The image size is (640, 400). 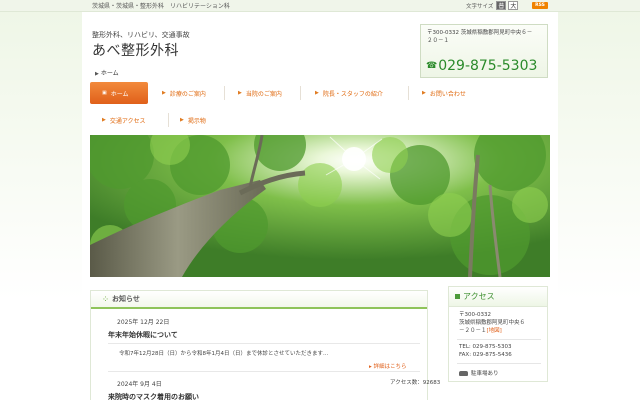 What do you see at coordinates (475, 315) in the screenshot?
I see `access-postal: 〒300-0332` at bounding box center [475, 315].